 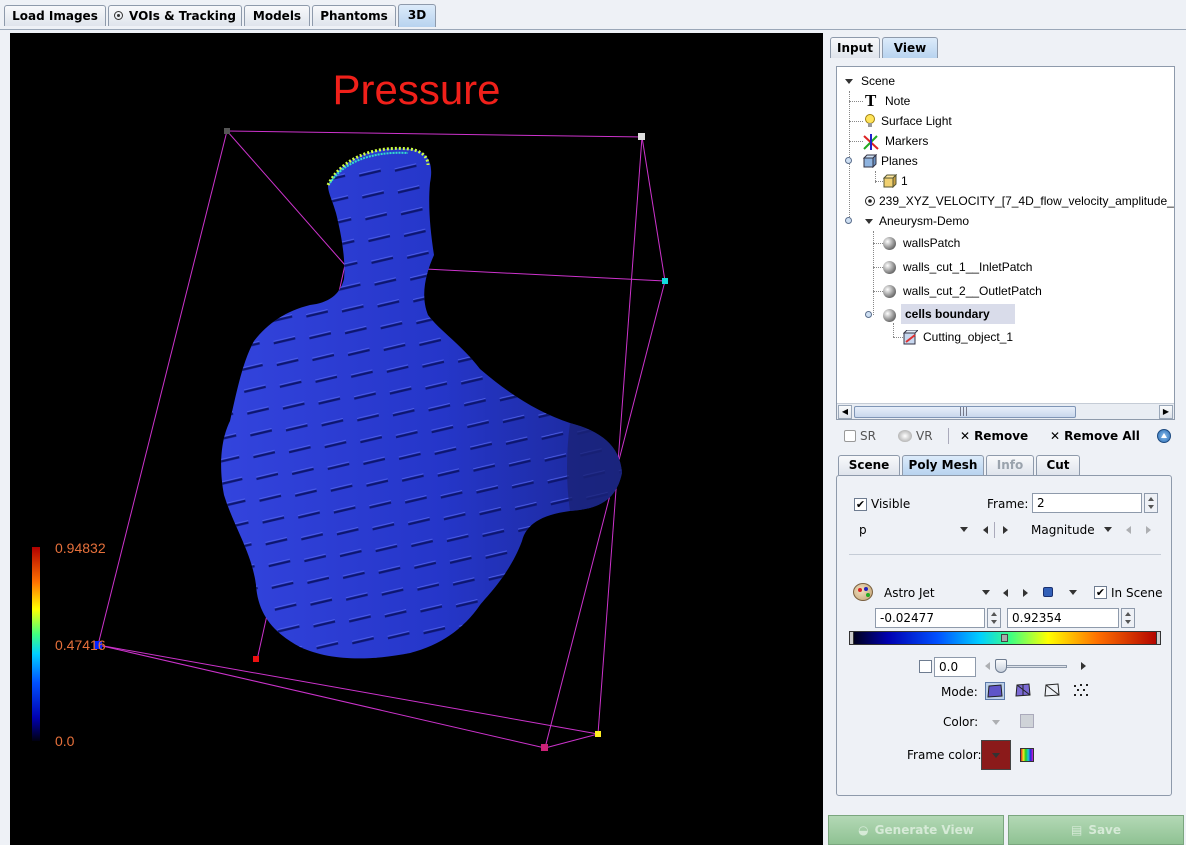 What do you see at coordinates (916, 121) in the screenshot?
I see `tree-item-surface-light: Surface Light` at bounding box center [916, 121].